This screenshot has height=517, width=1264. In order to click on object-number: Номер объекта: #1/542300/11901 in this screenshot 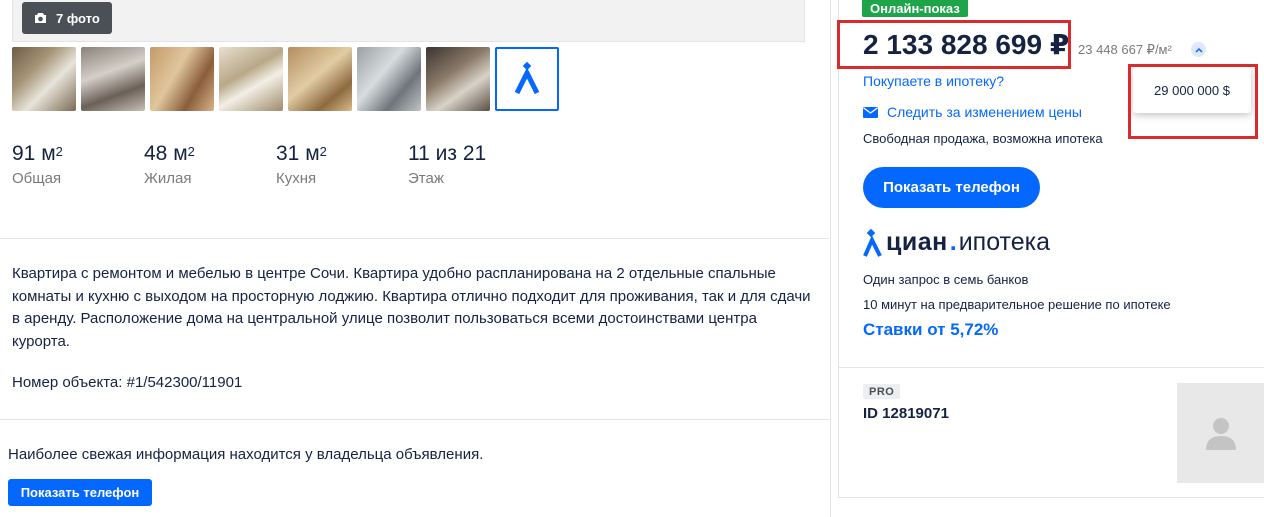, I will do `click(127, 382)`.